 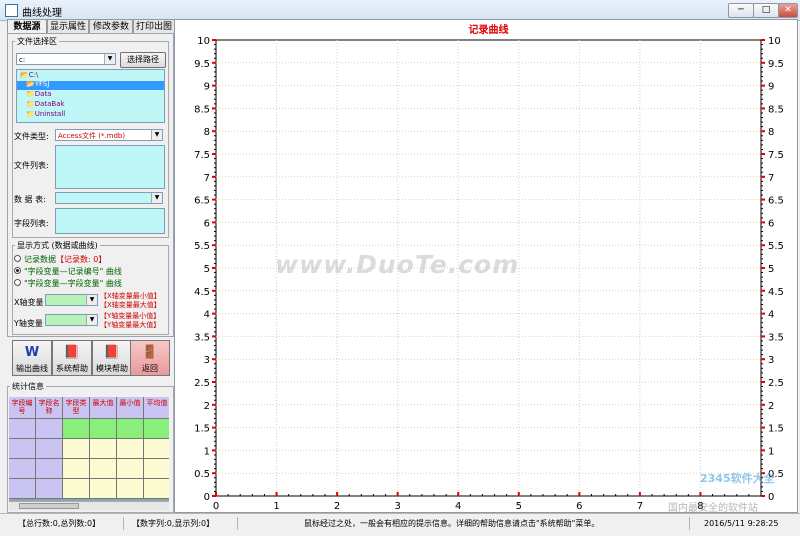 What do you see at coordinates (37, 84) in the screenshot?
I see `tree-node-yfsj: 📂YFSJ` at bounding box center [37, 84].